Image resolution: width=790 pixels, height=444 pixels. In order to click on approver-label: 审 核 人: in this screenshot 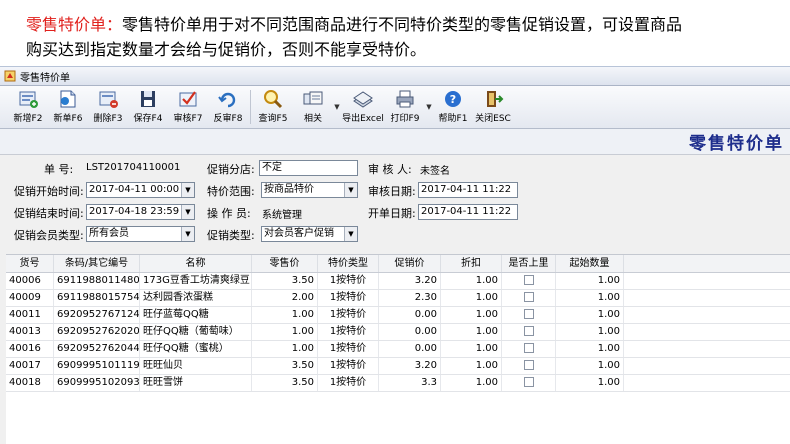, I will do `click(390, 169)`.